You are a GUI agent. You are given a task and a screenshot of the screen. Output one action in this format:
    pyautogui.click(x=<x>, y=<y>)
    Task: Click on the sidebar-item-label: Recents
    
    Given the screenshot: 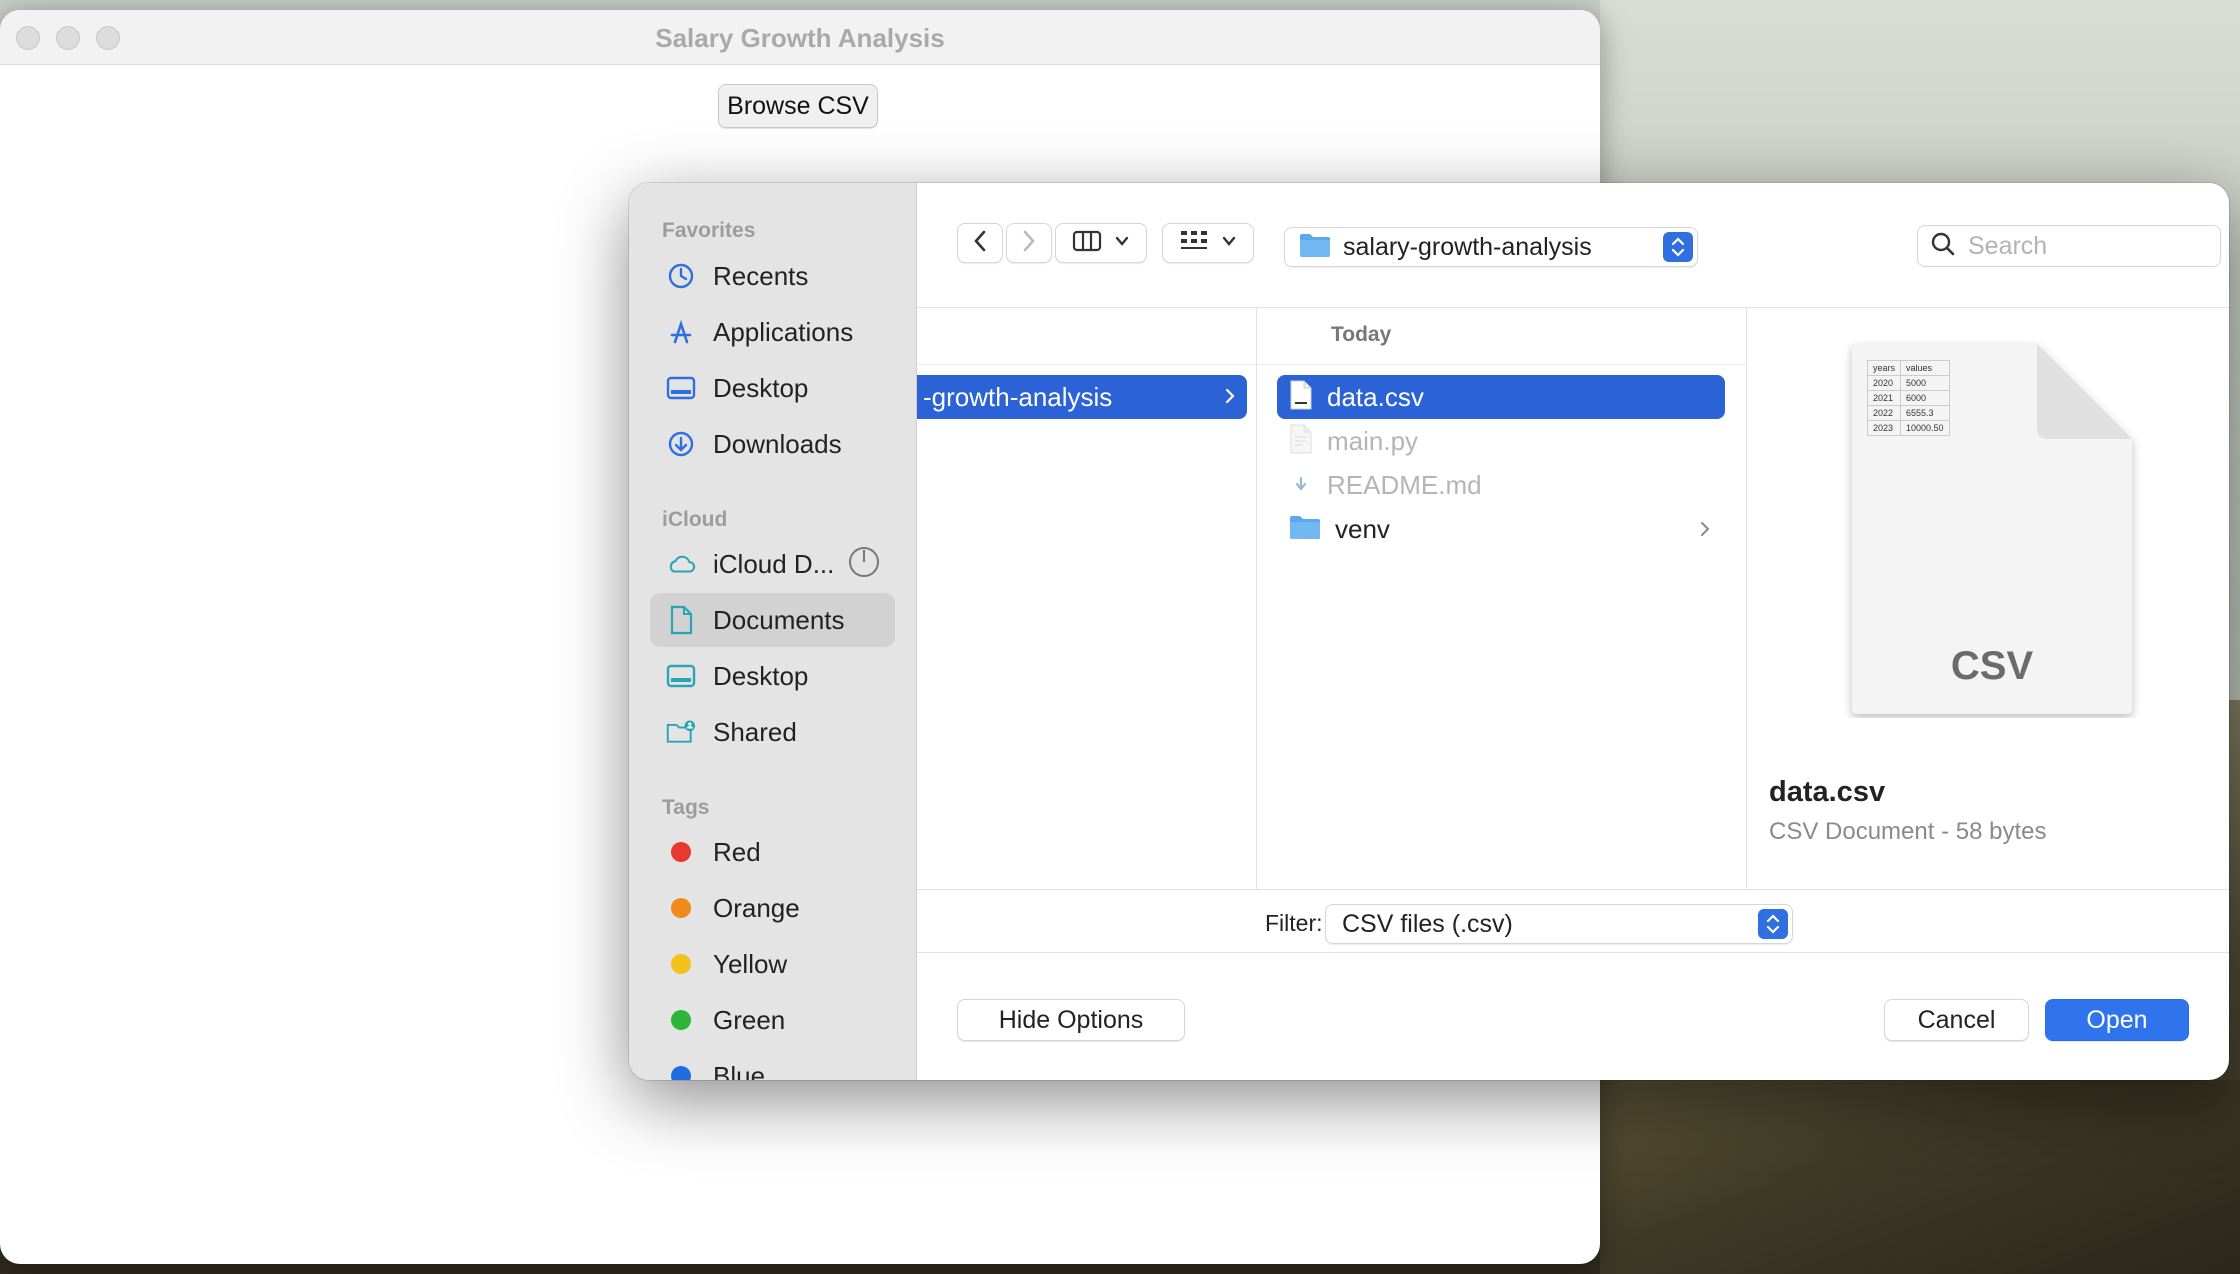 What is the action you would take?
    pyautogui.click(x=761, y=275)
    